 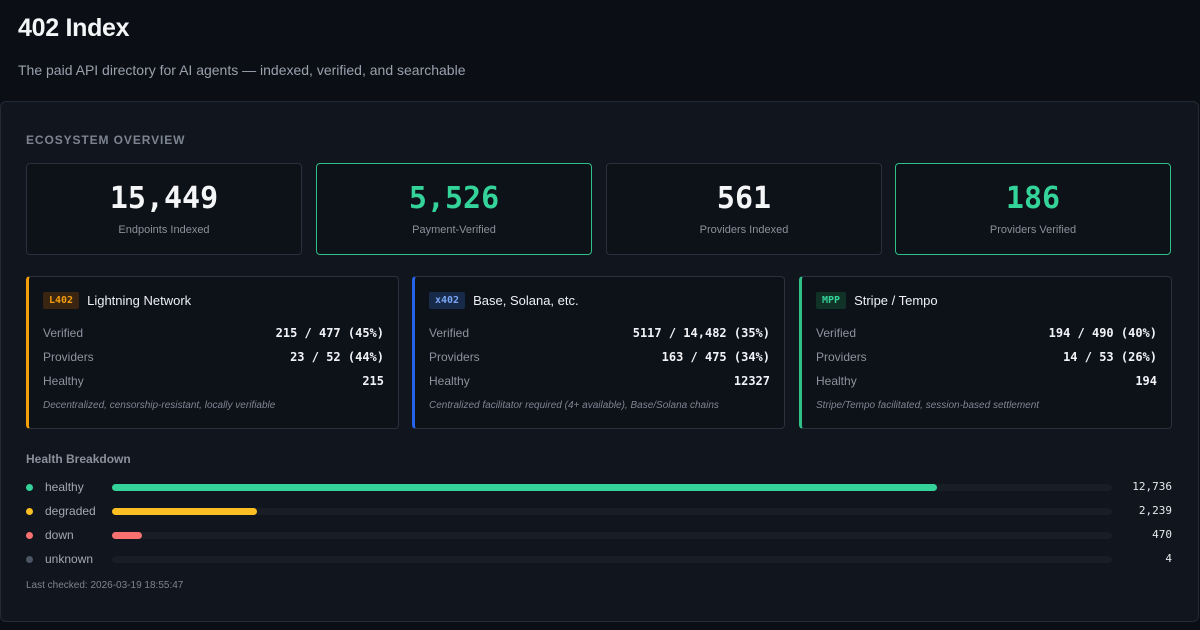 What do you see at coordinates (454, 230) in the screenshot?
I see `stat-label: Payment-Verified` at bounding box center [454, 230].